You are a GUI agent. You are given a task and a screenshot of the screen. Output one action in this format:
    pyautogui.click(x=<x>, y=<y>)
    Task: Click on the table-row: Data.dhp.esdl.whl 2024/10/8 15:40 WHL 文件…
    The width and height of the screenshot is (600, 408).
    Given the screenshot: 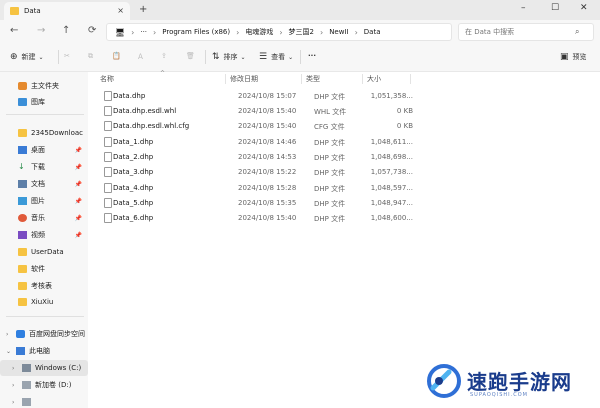 What is the action you would take?
    pyautogui.click(x=346, y=111)
    